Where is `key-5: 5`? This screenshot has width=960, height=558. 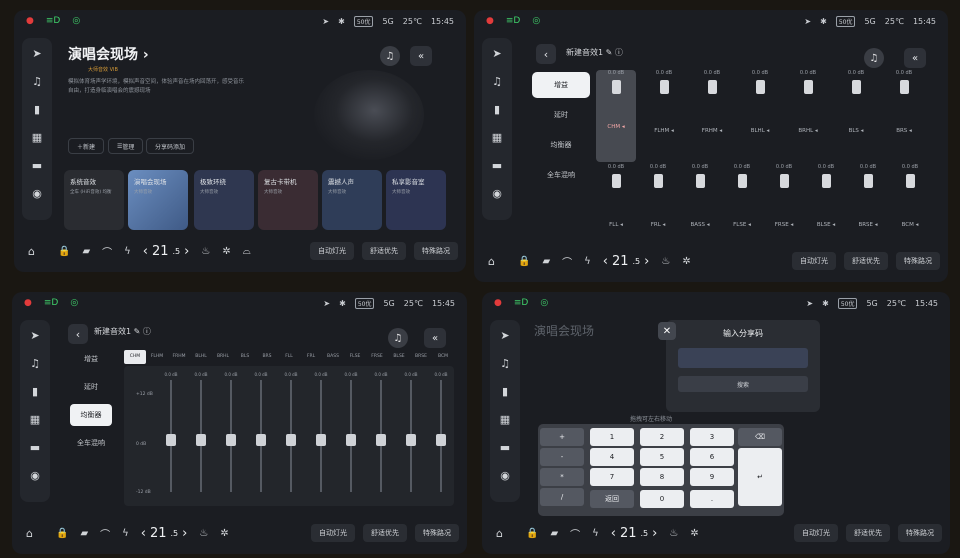
key-5: 5 is located at coordinates (662, 457).